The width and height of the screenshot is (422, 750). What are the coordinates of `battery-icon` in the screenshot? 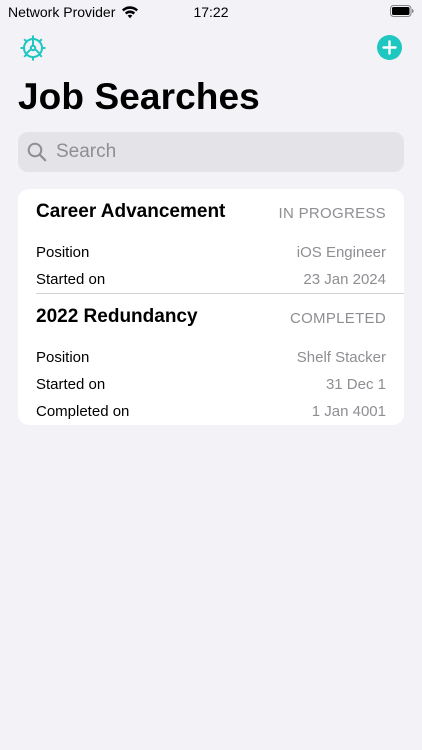 It's located at (402, 11).